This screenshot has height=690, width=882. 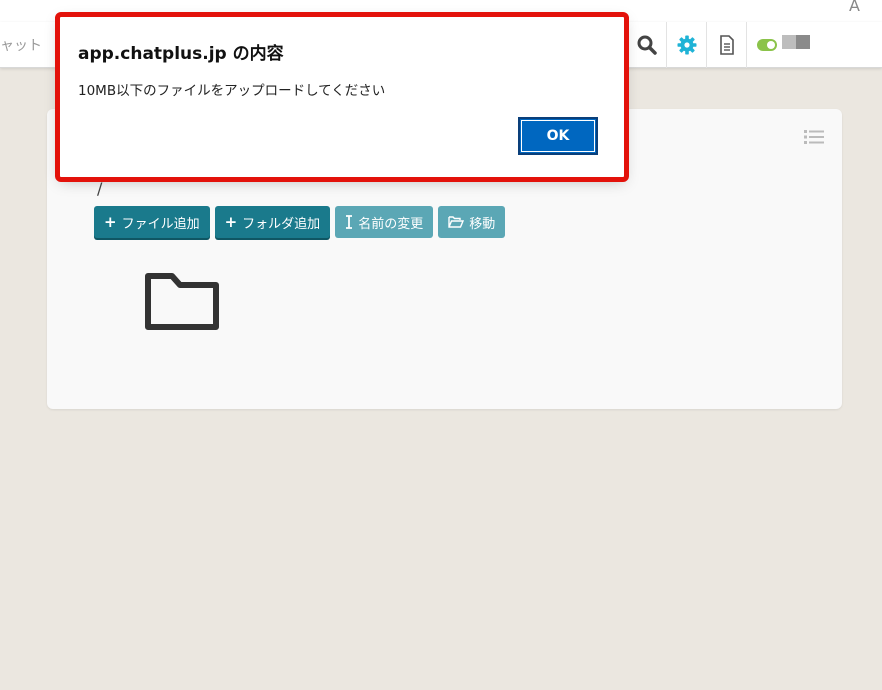 I want to click on move-button: 移動, so click(x=472, y=222).